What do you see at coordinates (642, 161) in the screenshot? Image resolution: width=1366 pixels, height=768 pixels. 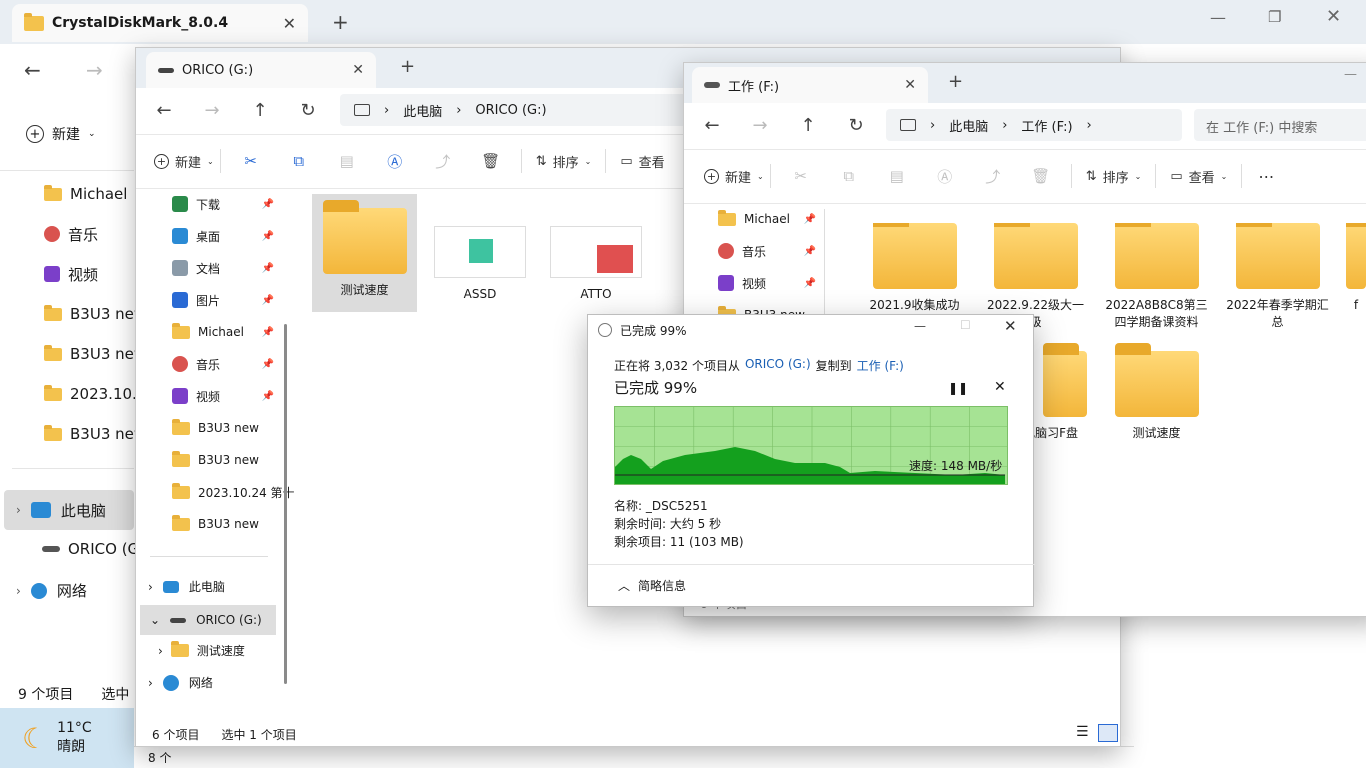 I see `view-button: ▭ 查看` at bounding box center [642, 161].